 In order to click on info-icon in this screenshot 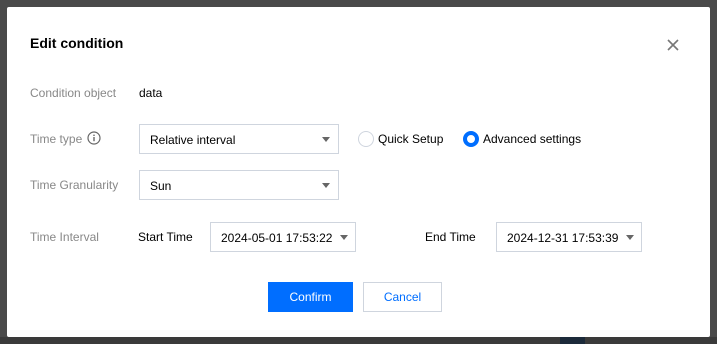, I will do `click(94, 138)`.